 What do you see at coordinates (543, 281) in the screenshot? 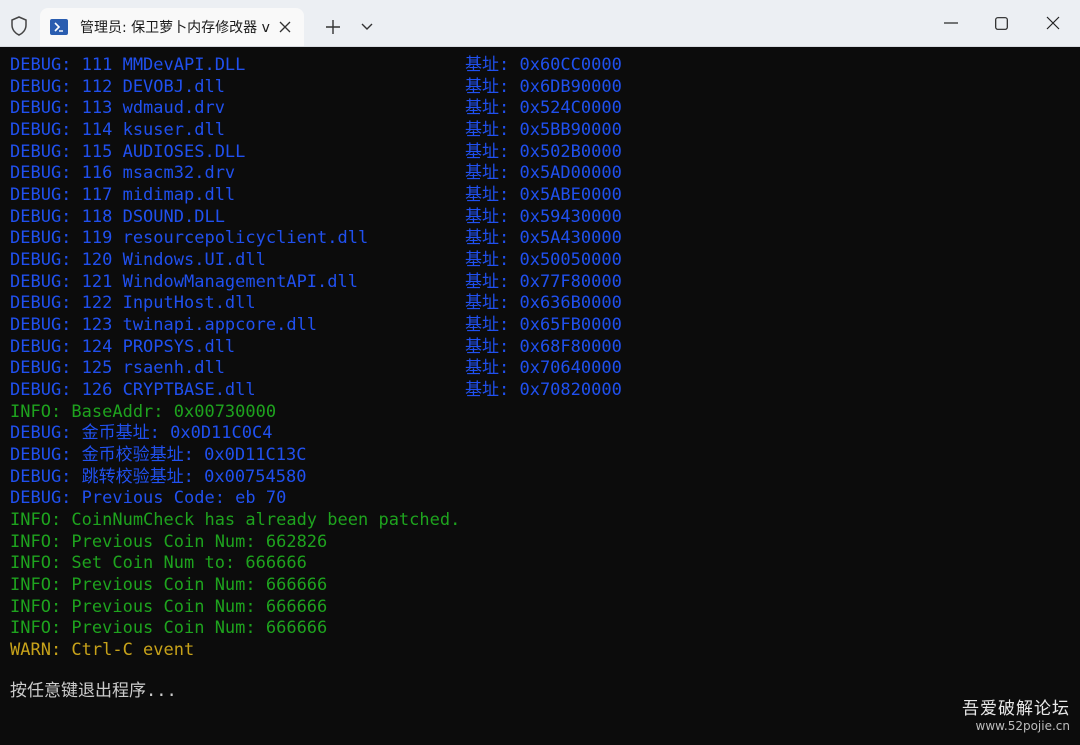
I see `module-base-address: 基址: 0x77F80000` at bounding box center [543, 281].